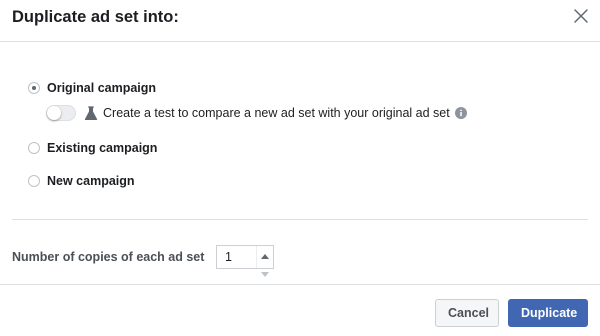 The image size is (600, 336). What do you see at coordinates (467, 313) in the screenshot?
I see `cancel-button: Cancel` at bounding box center [467, 313].